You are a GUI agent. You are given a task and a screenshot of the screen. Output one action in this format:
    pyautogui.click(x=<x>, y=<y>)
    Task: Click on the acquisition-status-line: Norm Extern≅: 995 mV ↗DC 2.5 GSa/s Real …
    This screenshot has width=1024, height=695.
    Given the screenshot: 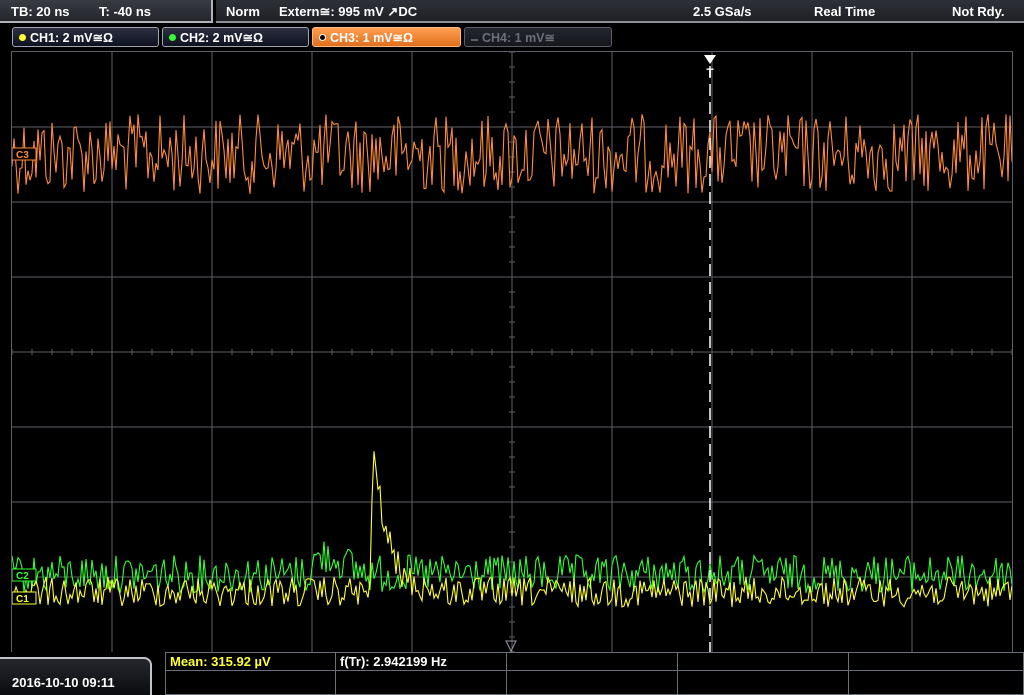 What is the action you would take?
    pyautogui.click(x=620, y=11)
    